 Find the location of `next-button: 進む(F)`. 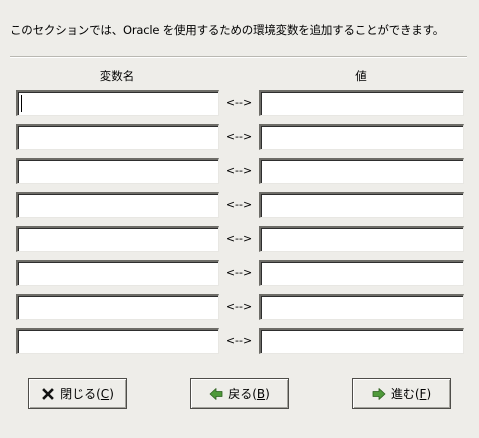

next-button: 進む(F) is located at coordinates (401, 393).